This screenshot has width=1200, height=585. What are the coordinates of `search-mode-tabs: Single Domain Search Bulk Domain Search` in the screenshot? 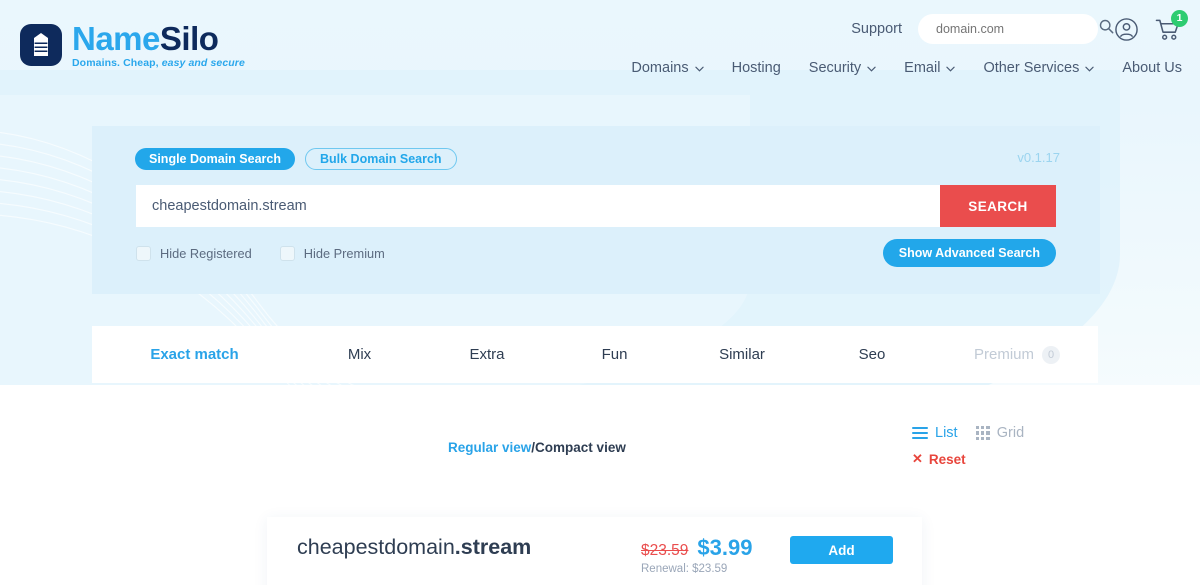 It's located at (296, 159).